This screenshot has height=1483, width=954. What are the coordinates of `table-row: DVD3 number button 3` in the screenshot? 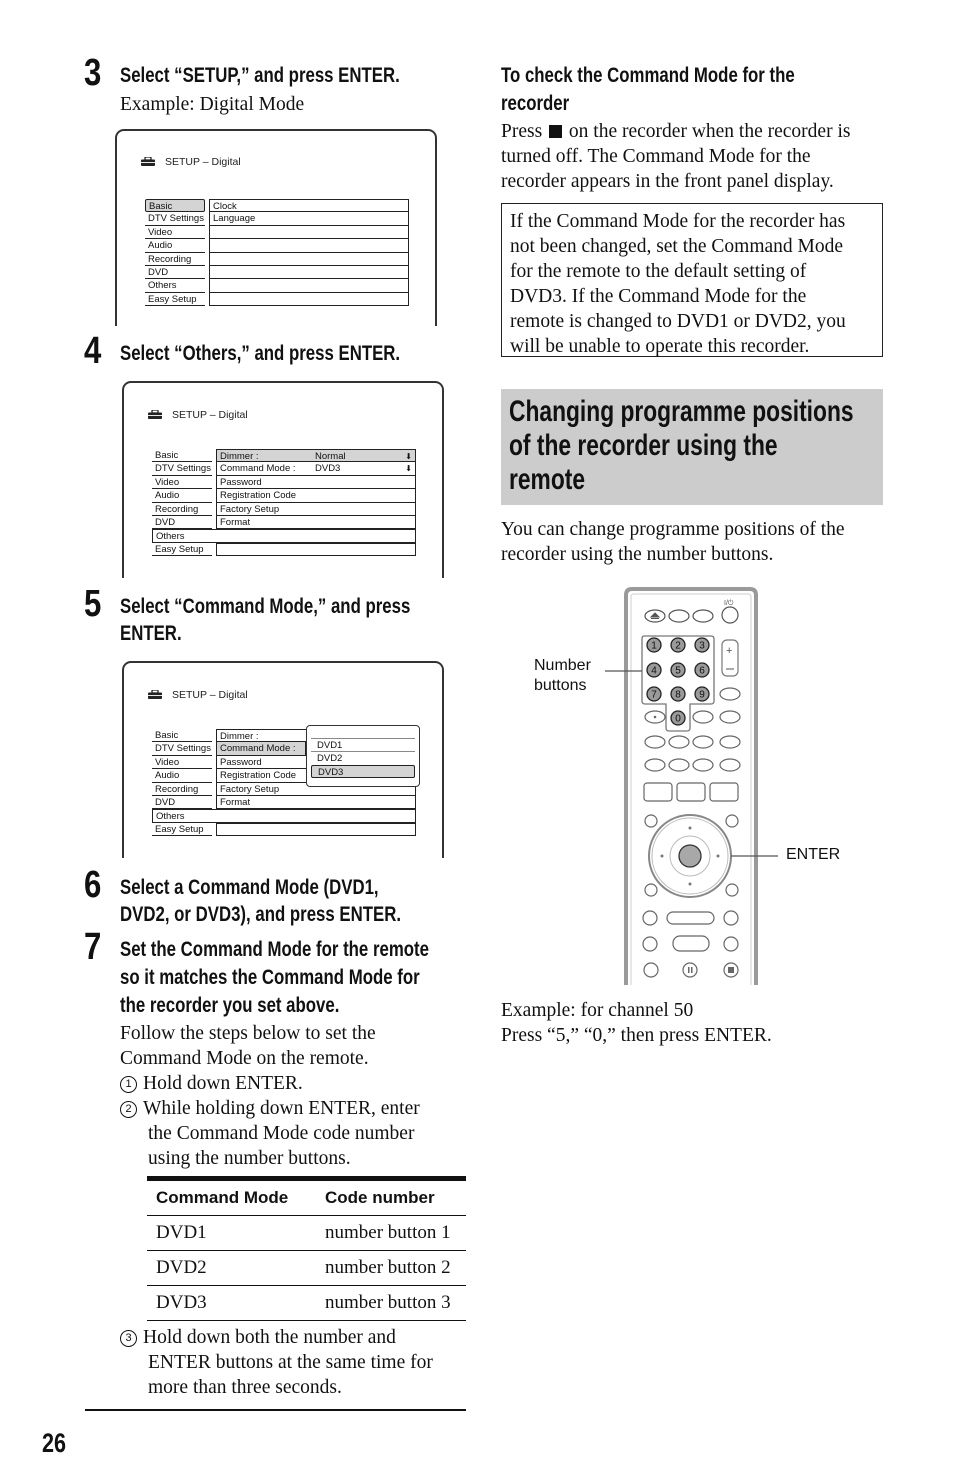 It's located at (306, 1303).